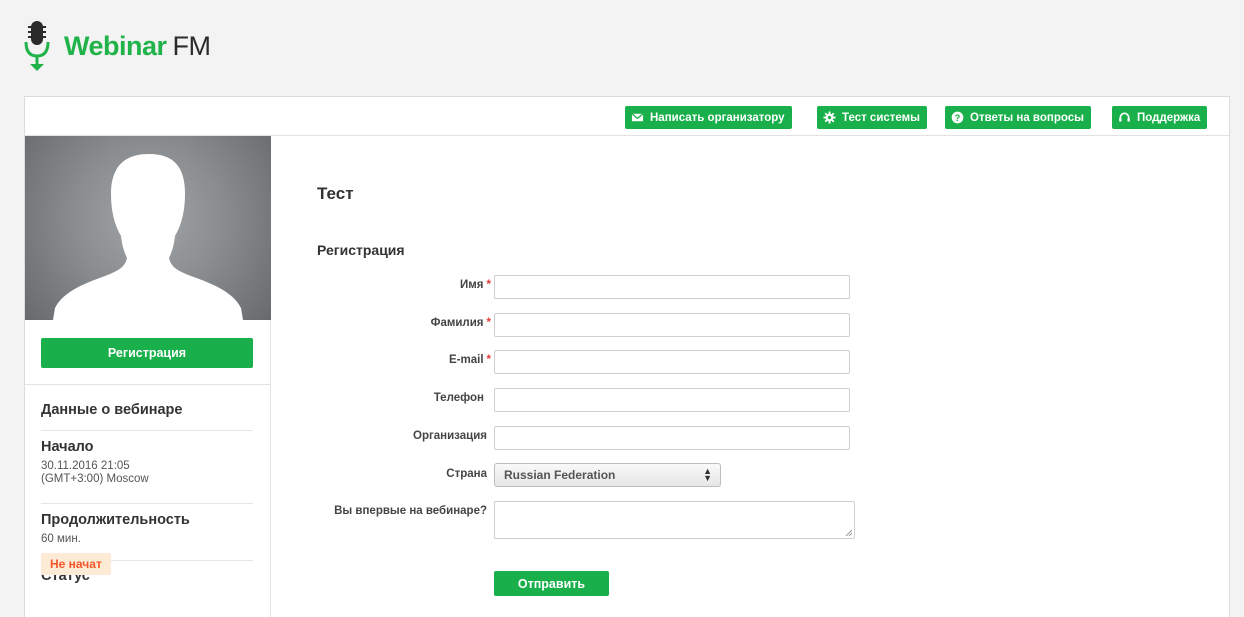 The image size is (1244, 617). I want to click on country-select: Russian Federation ▲ ▼, so click(607, 475).